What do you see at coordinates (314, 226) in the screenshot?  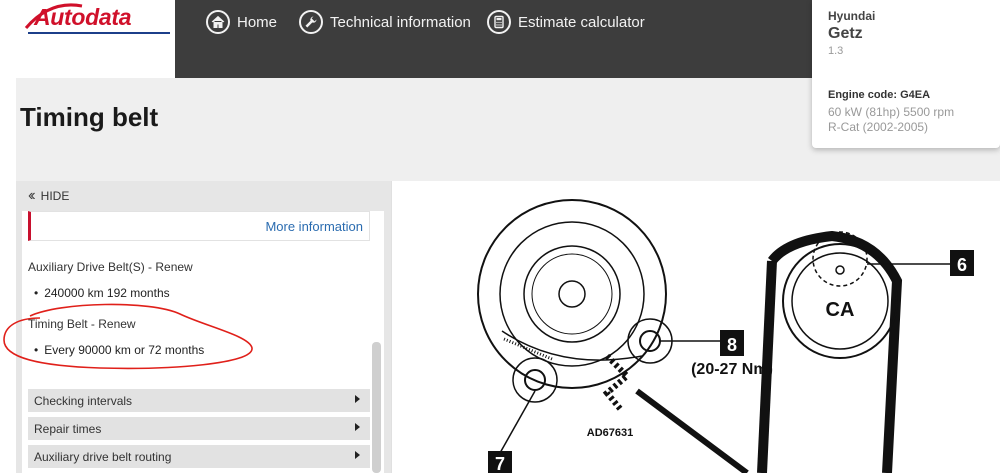 I see `more-information-link: More information` at bounding box center [314, 226].